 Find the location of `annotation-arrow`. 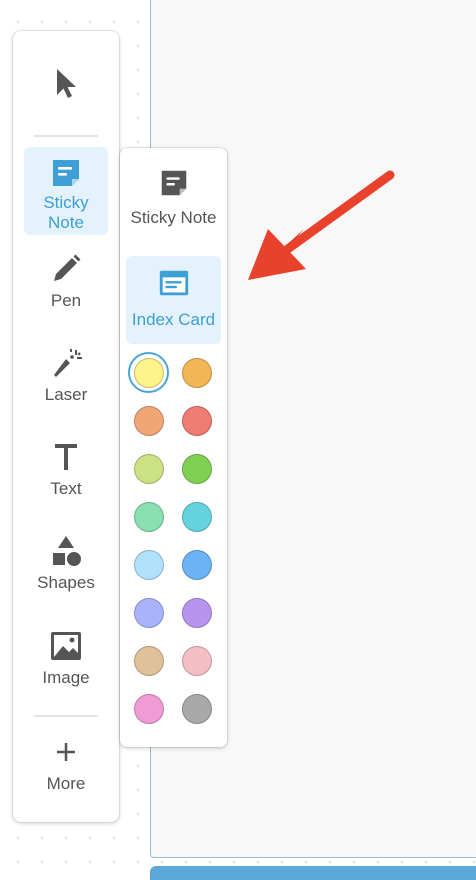

annotation-arrow is located at coordinates (321, 225).